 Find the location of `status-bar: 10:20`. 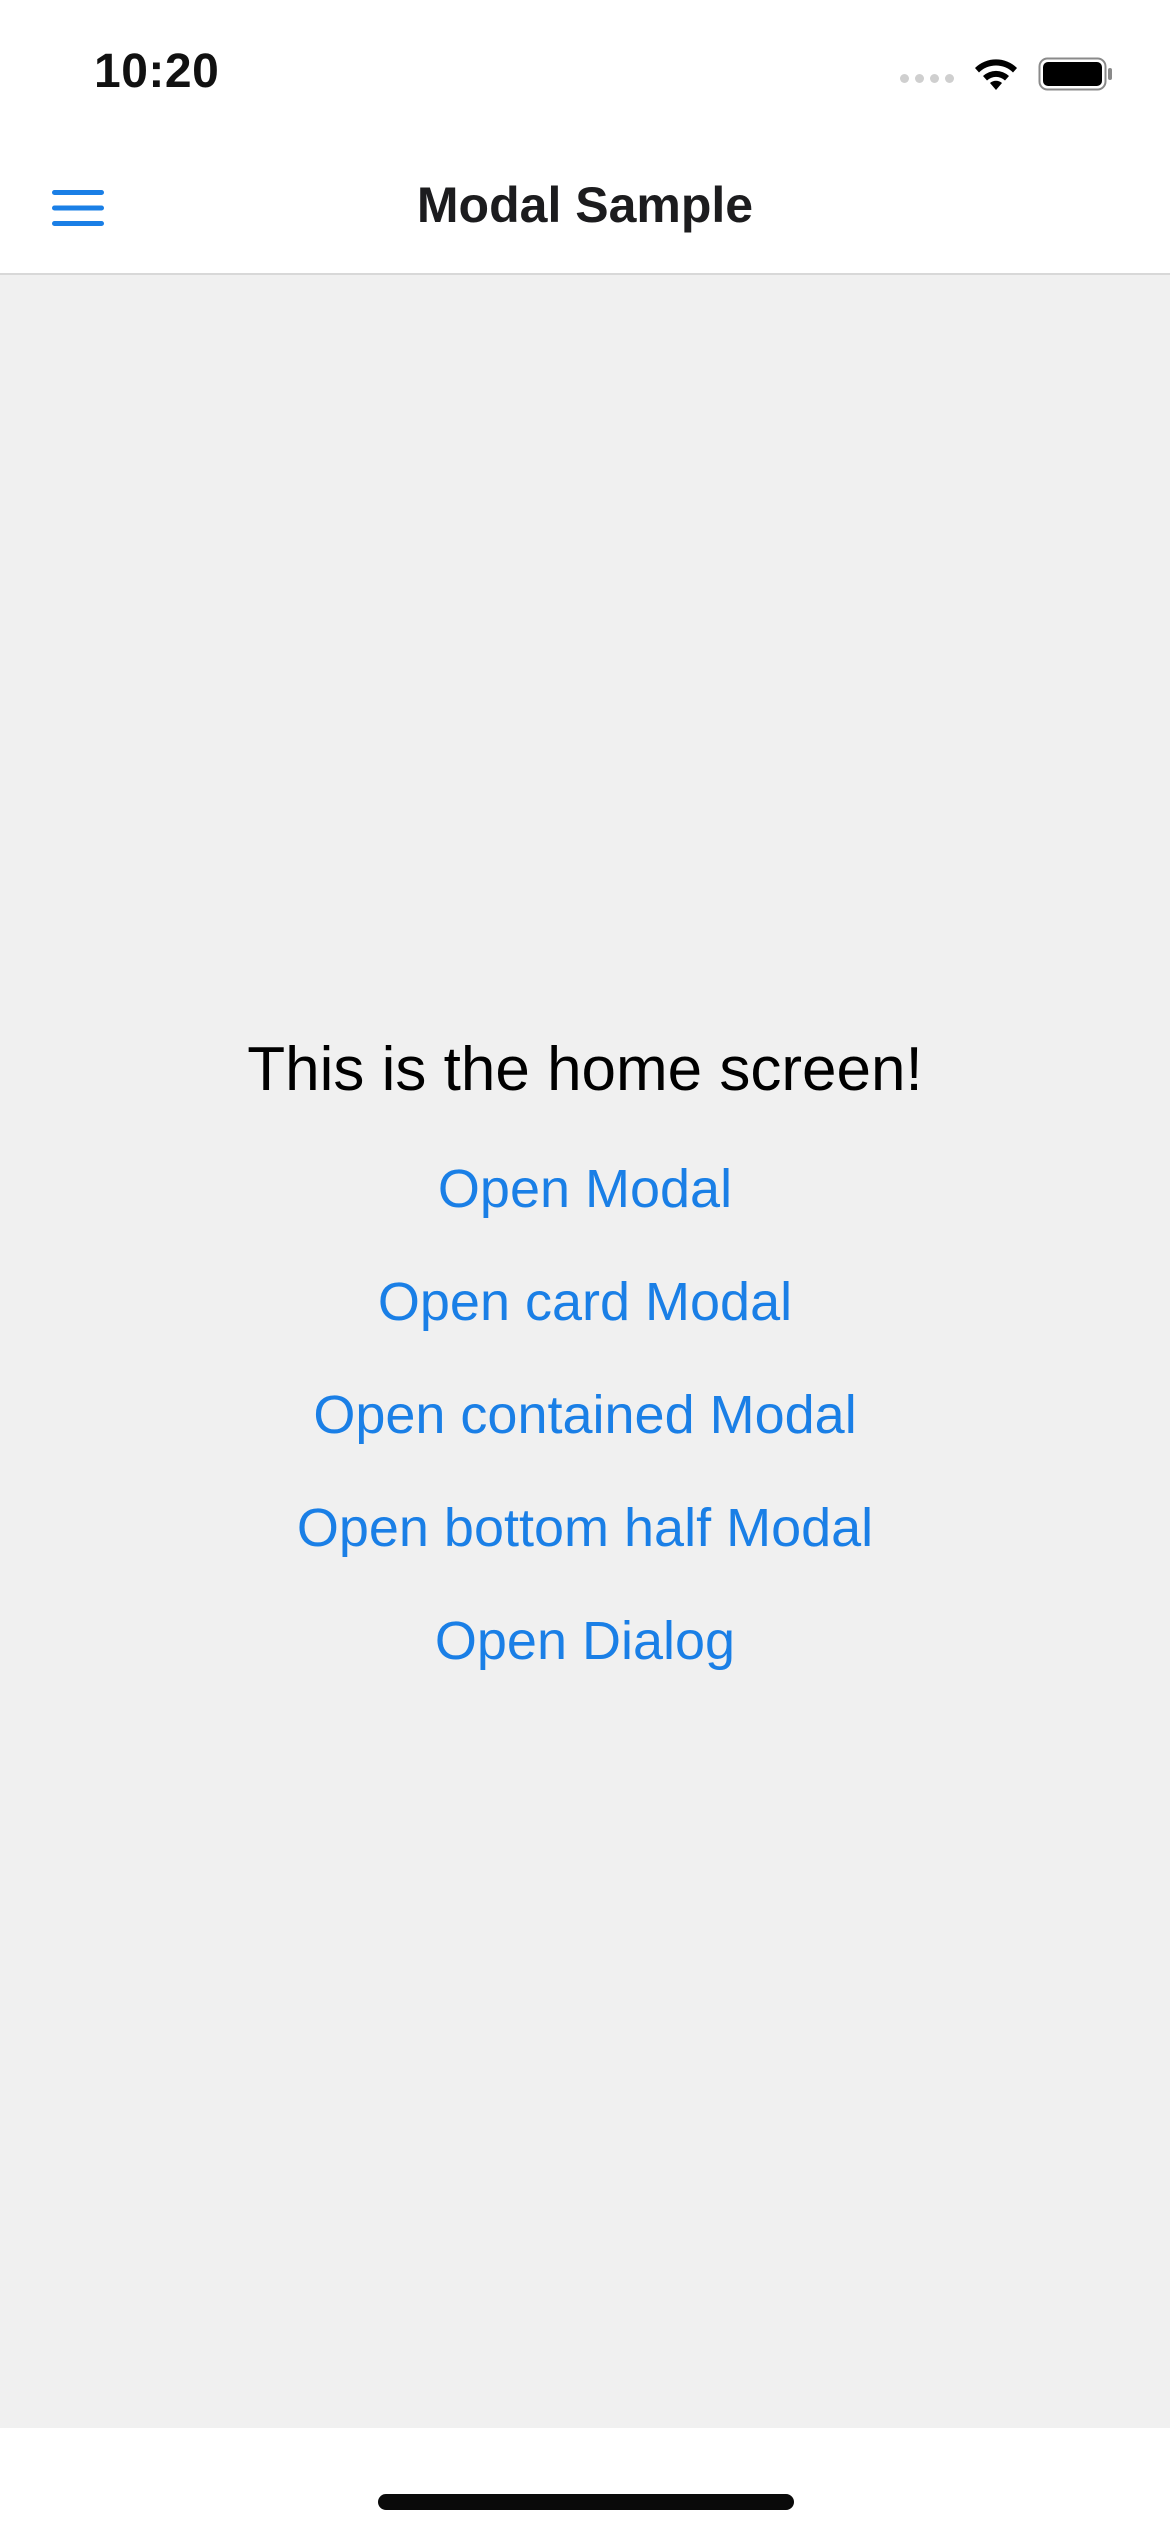

status-bar: 10:20 is located at coordinates (585, 70).